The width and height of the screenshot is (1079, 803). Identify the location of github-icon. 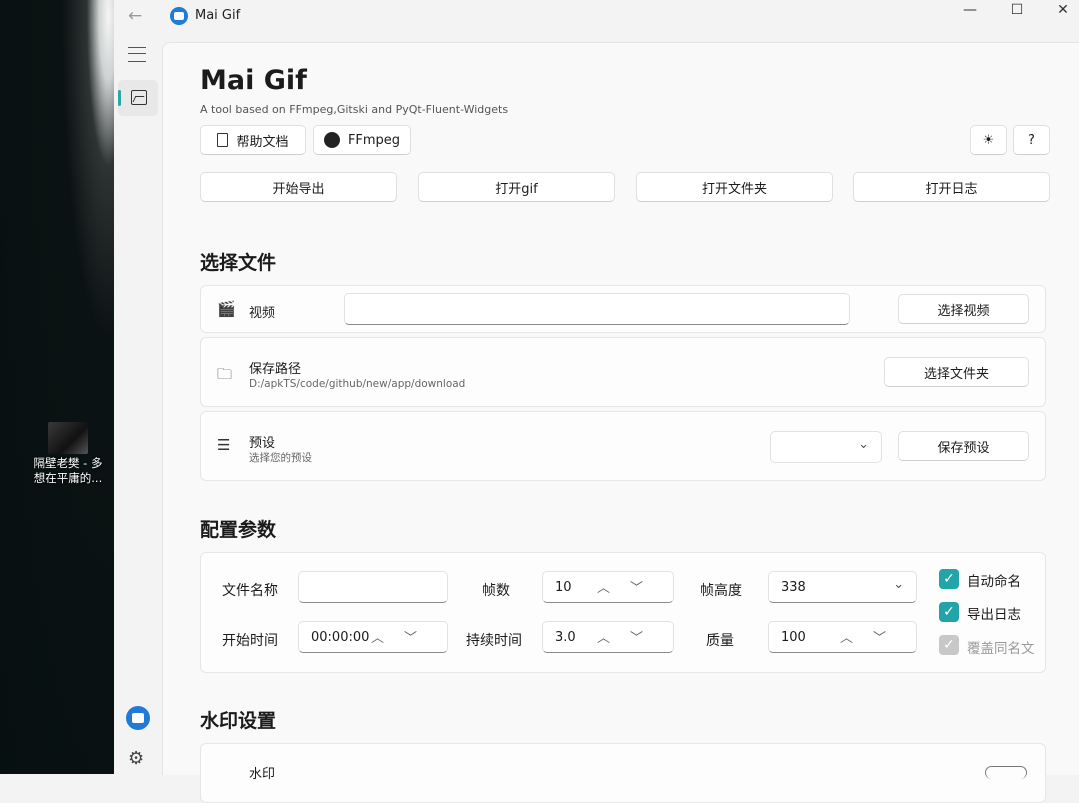
(331, 140).